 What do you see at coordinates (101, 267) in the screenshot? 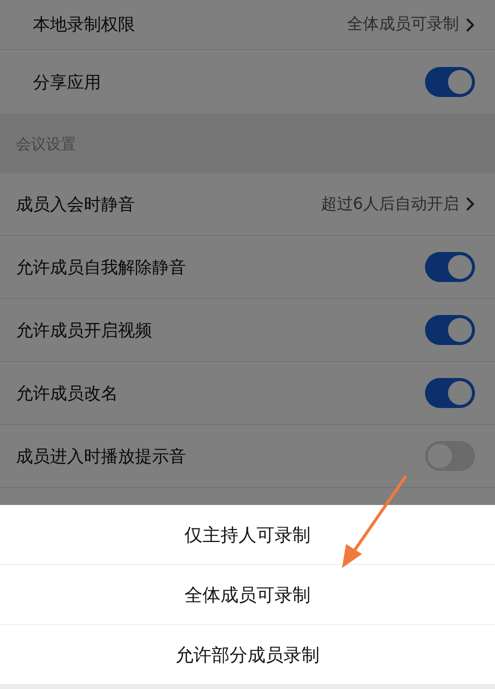
I see `setting-label: 允许成员自我解除静音` at bounding box center [101, 267].